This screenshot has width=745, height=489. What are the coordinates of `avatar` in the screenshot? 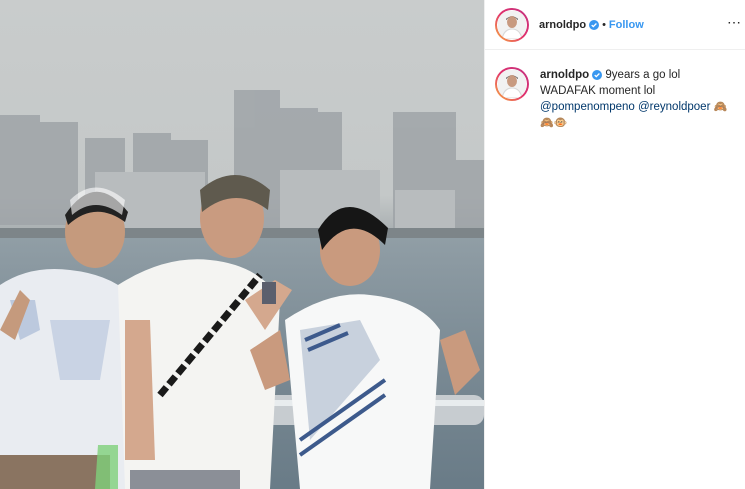 It's located at (512, 24).